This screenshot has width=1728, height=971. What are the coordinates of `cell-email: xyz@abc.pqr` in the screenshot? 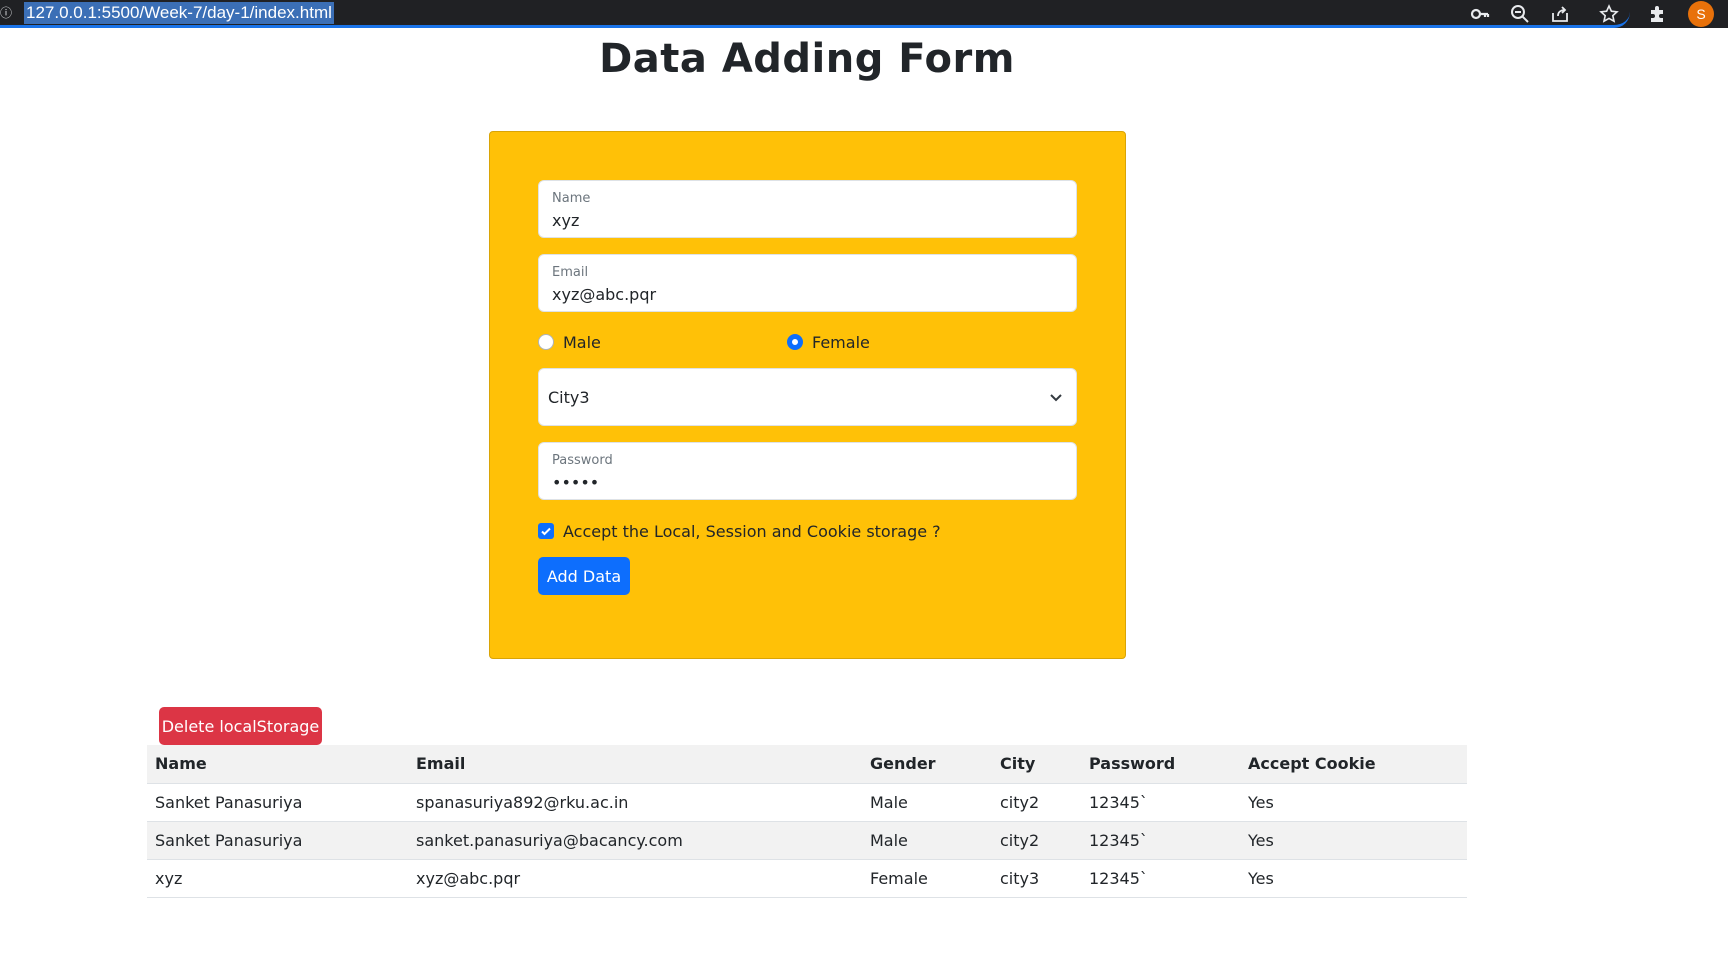 It's located at (635, 878).